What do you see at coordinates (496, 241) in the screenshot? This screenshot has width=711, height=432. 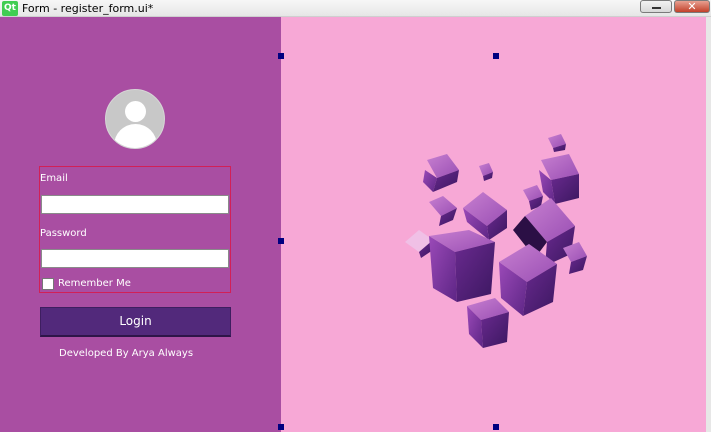 I see `purple-cubes-illustration` at bounding box center [496, 241].